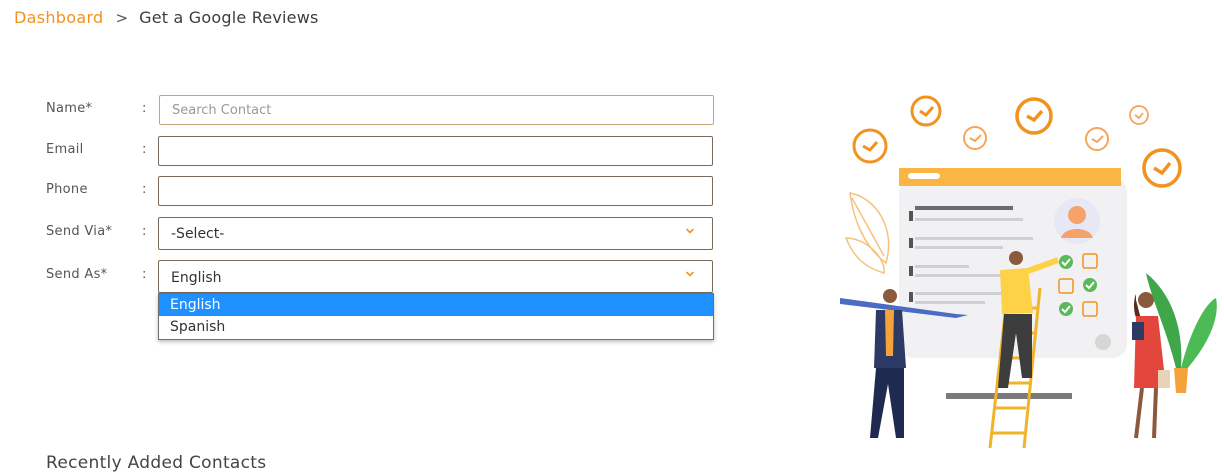 This screenshot has width=1224, height=473. I want to click on breadcrumb: Dashboard > Get a Google Reviews, so click(166, 17).